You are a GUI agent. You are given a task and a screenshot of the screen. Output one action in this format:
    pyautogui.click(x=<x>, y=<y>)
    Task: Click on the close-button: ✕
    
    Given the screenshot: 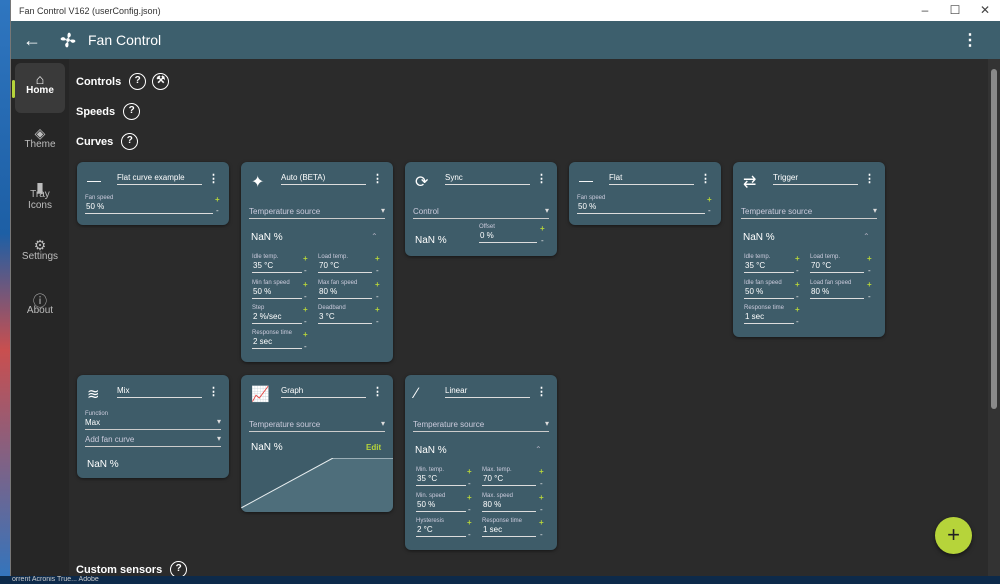 What is the action you would take?
    pyautogui.click(x=985, y=10)
    